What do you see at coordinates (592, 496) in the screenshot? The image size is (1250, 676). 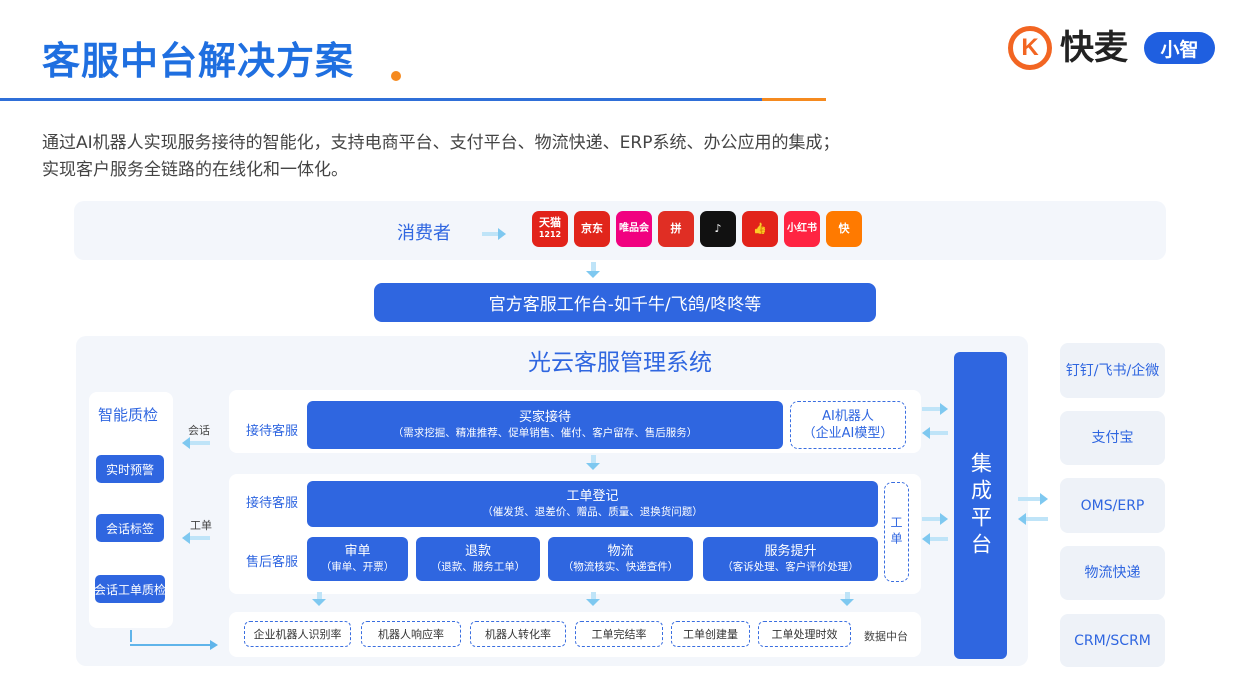 I see `ticket-register-title: 工单登记` at bounding box center [592, 496].